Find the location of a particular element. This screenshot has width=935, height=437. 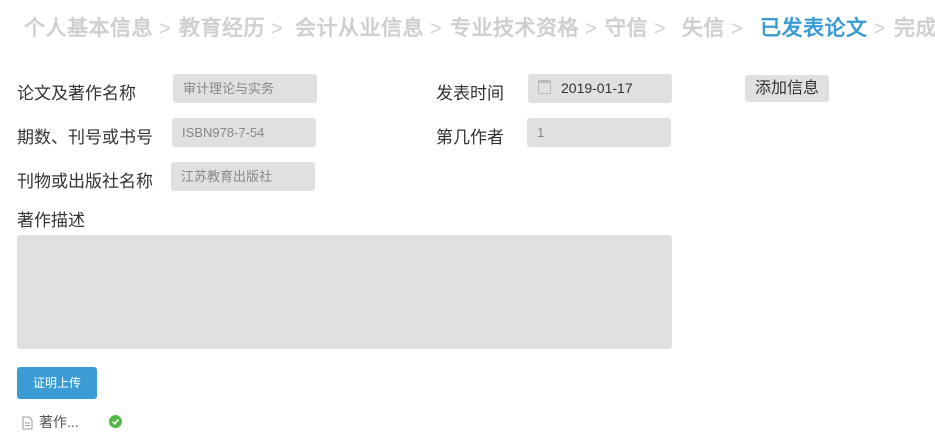

step-education: 教育经历 > is located at coordinates (231, 27).